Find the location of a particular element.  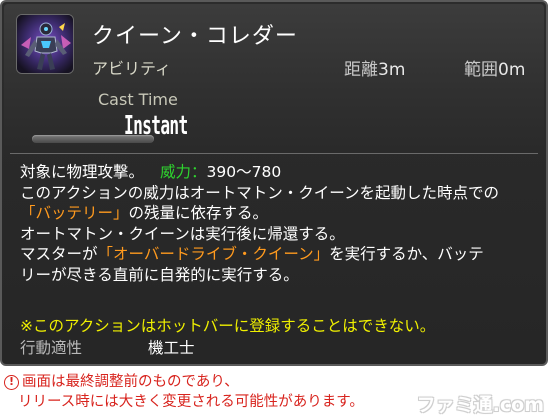

cast-time-label: Cast Time is located at coordinates (138, 99).